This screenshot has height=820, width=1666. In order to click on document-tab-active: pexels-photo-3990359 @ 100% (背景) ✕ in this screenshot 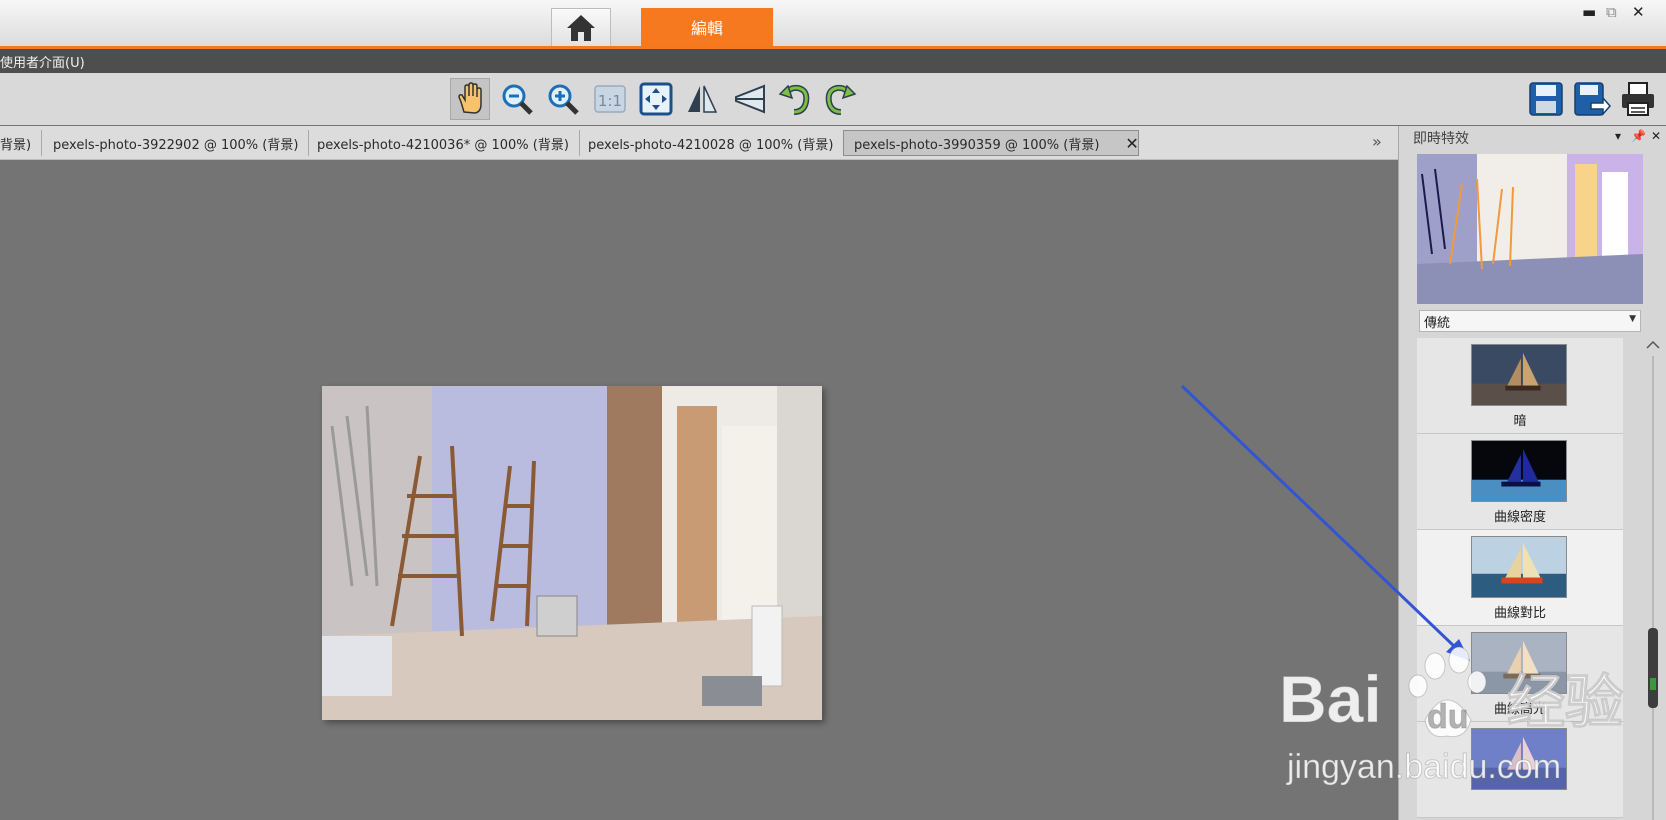, I will do `click(991, 143)`.